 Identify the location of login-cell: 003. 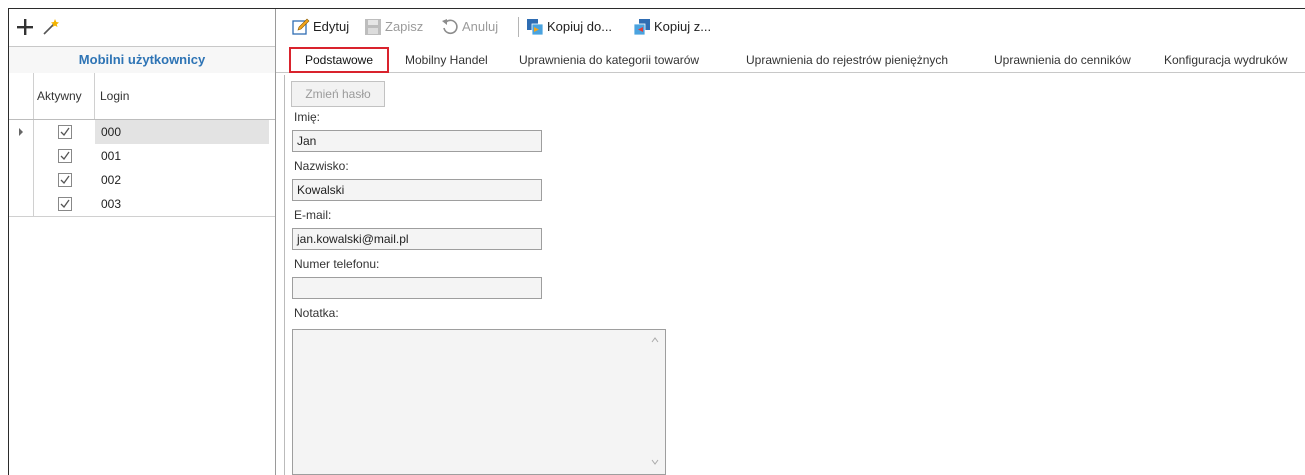
(182, 204).